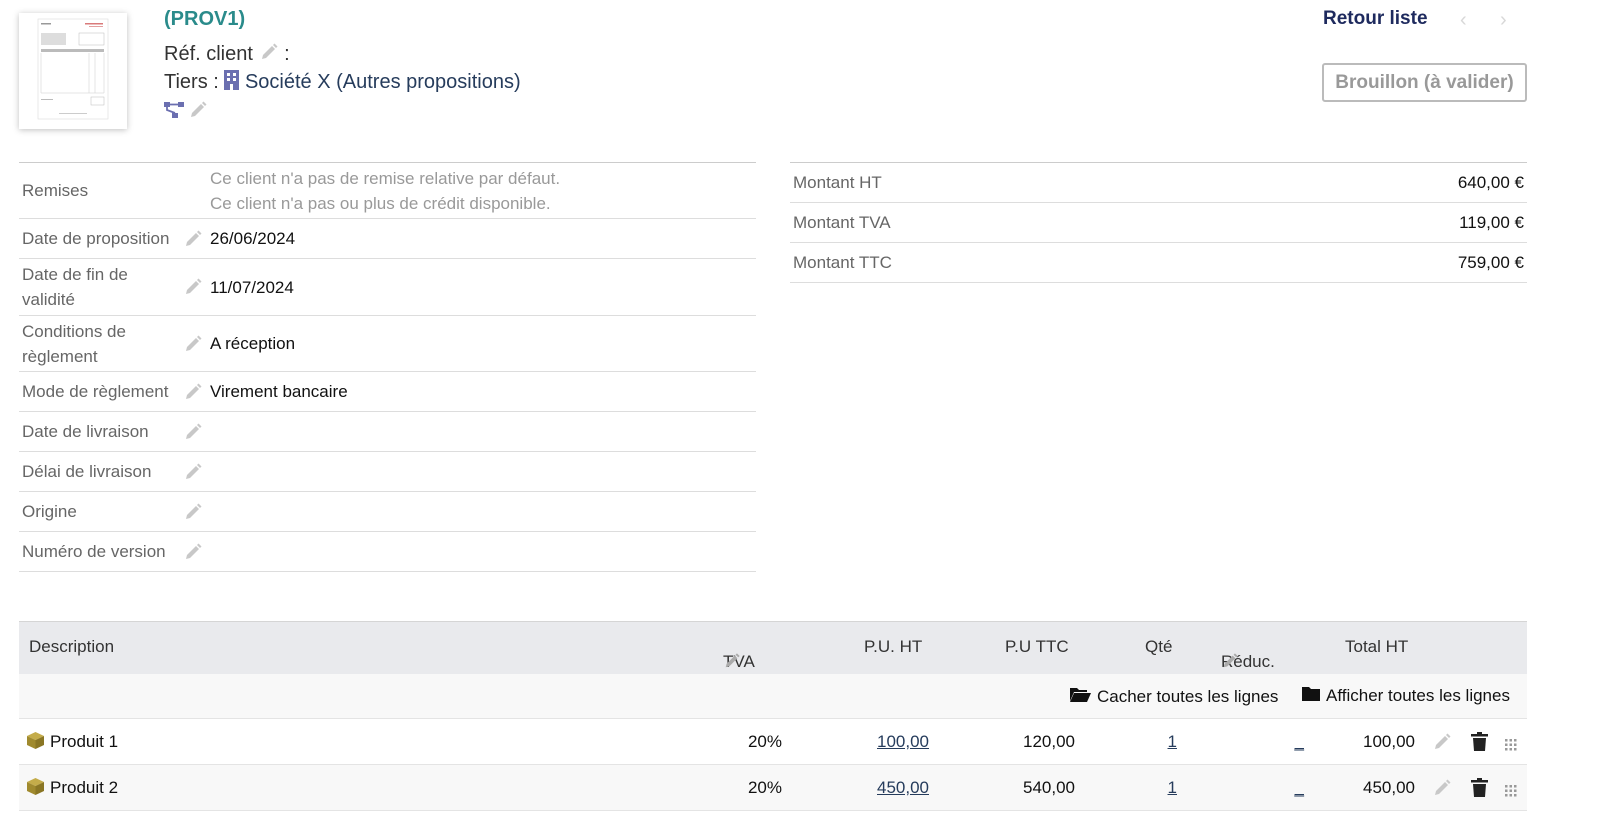  What do you see at coordinates (75, 287) in the screenshot?
I see `field-label: Date de fin de validité` at bounding box center [75, 287].